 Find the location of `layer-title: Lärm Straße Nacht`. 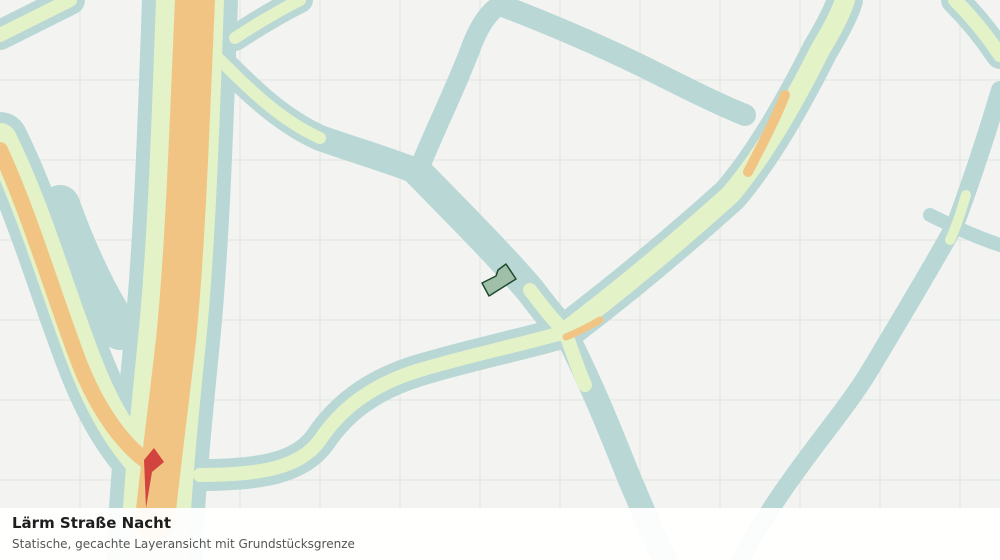

layer-title: Lärm Straße Nacht is located at coordinates (92, 523).